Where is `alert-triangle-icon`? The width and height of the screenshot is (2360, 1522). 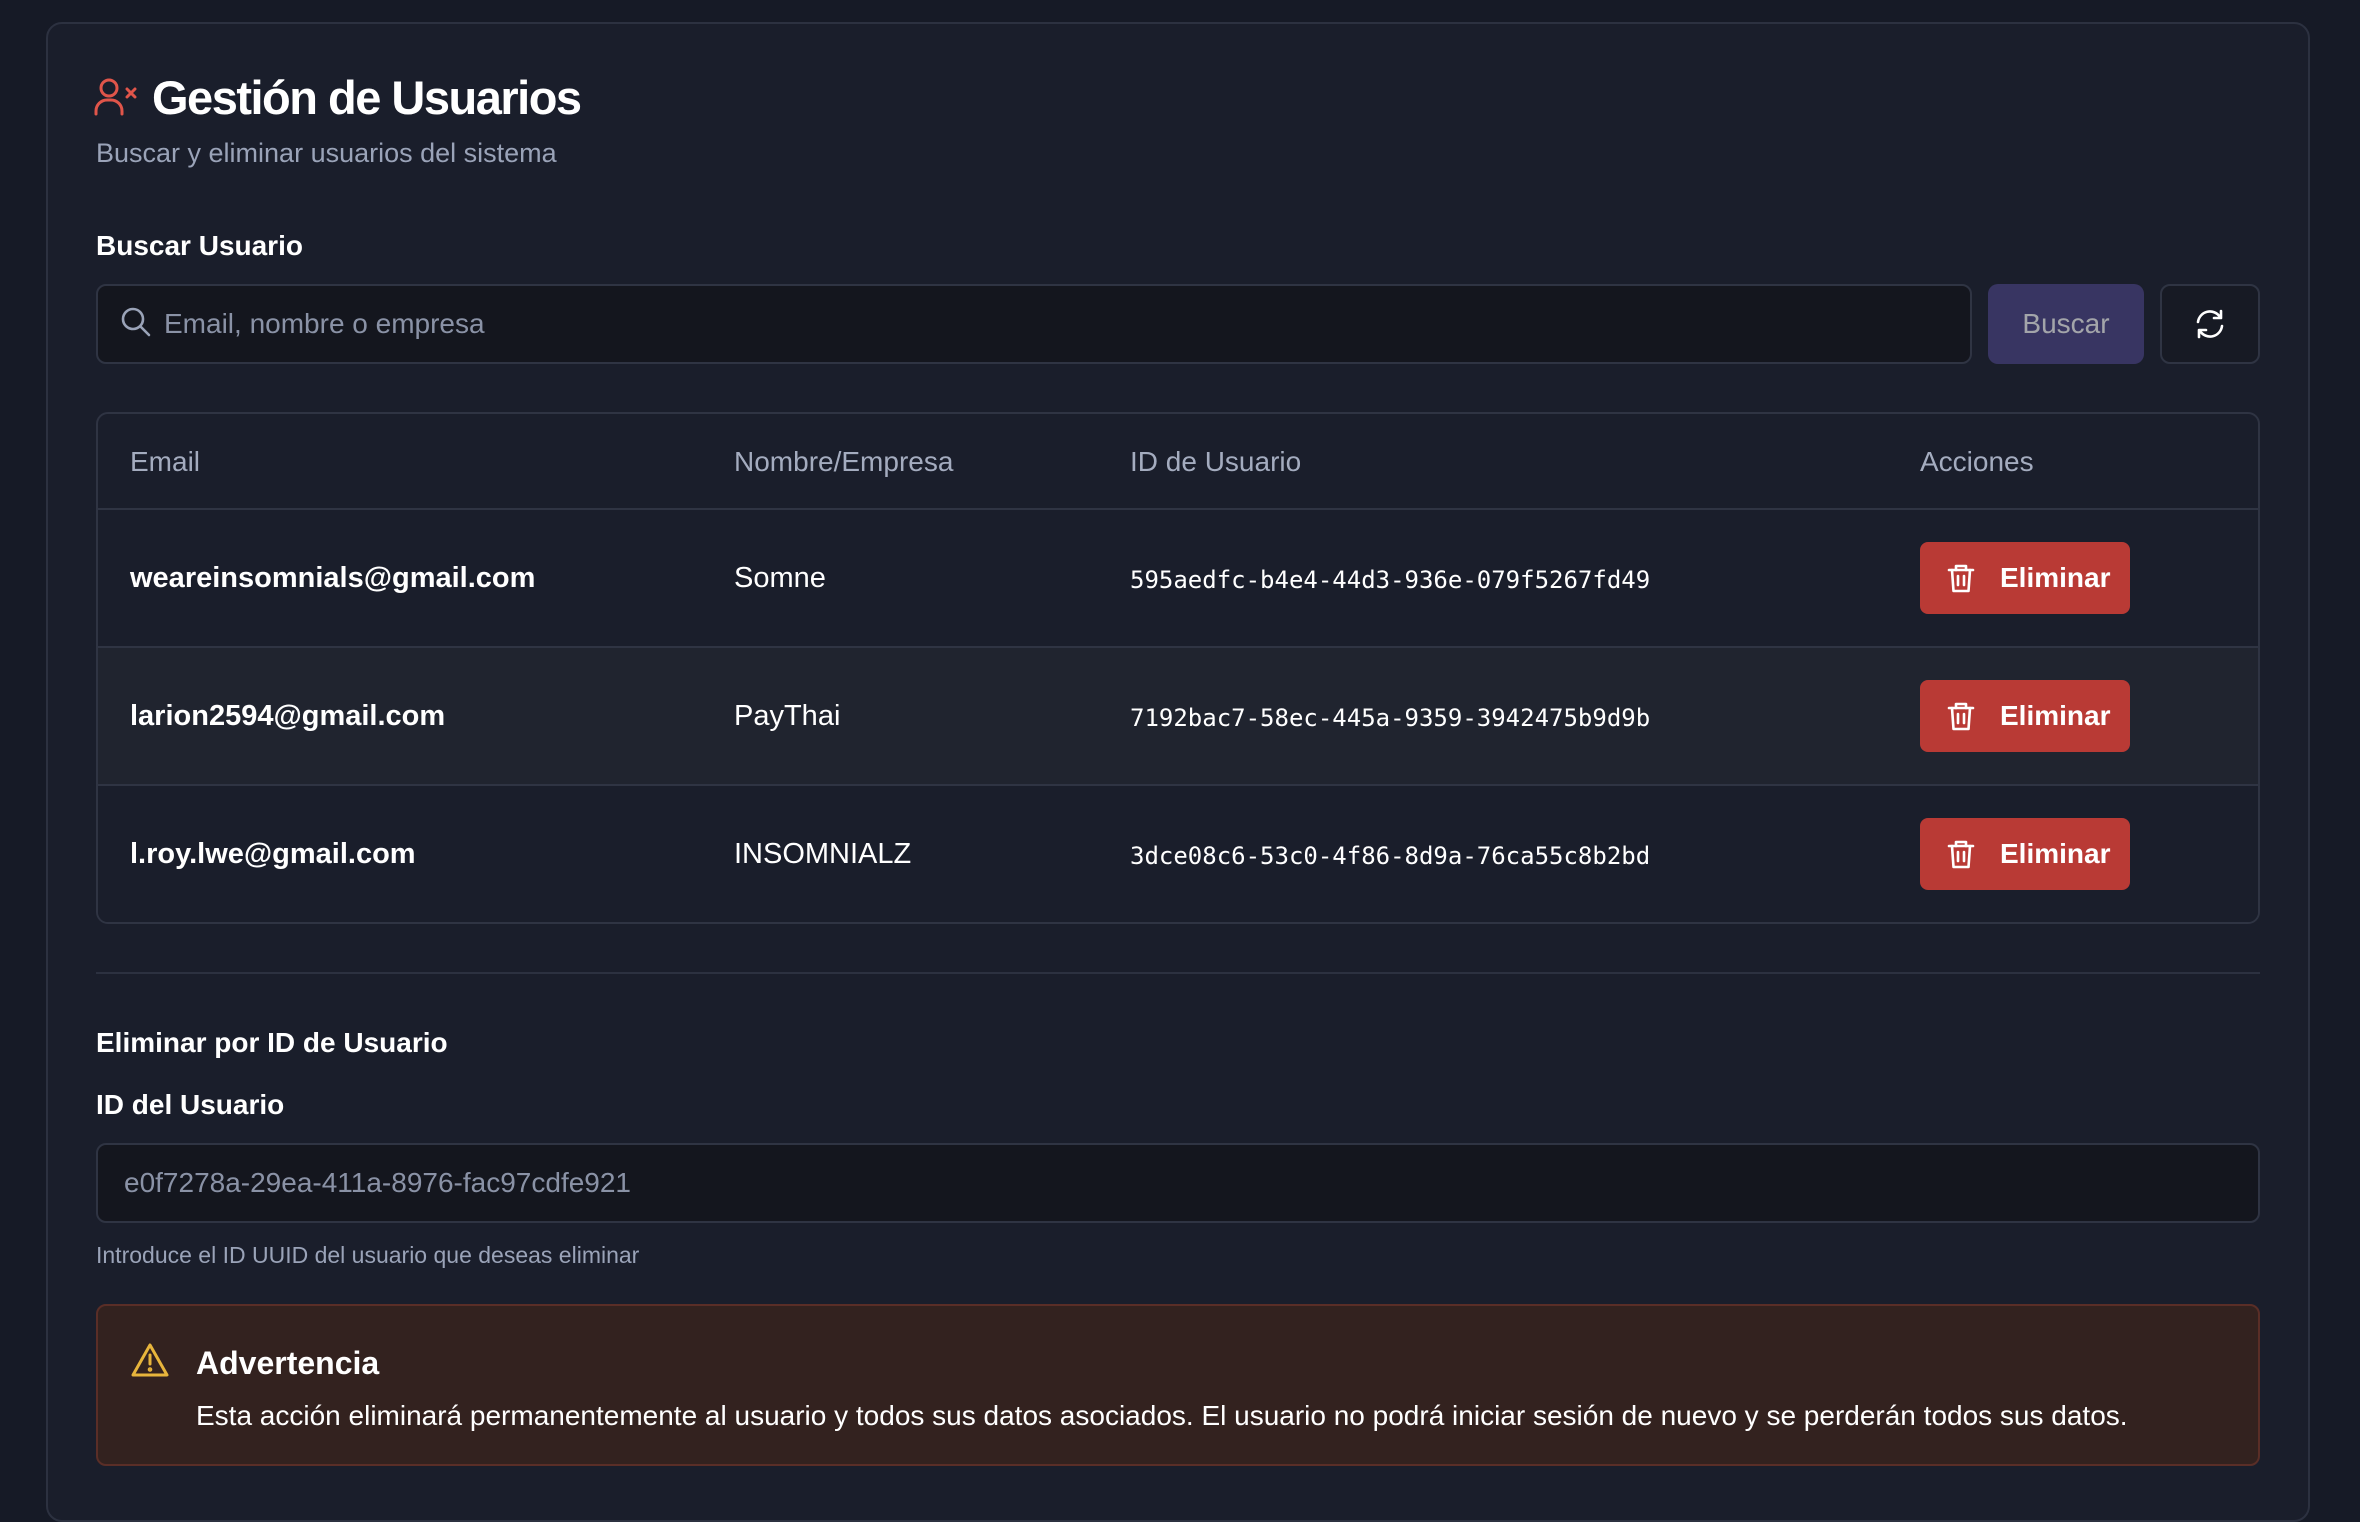
alert-triangle-icon is located at coordinates (150, 1360).